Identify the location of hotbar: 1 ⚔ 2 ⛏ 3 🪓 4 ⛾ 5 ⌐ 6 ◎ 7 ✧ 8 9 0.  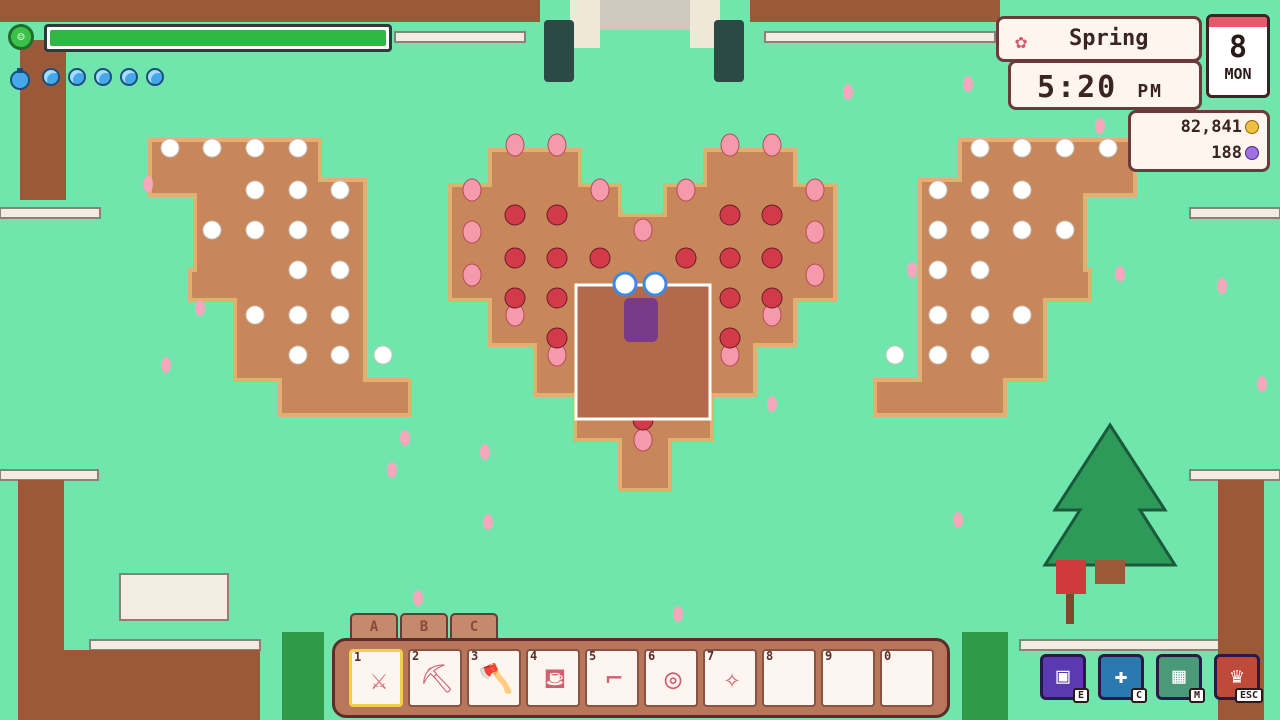
(641, 678).